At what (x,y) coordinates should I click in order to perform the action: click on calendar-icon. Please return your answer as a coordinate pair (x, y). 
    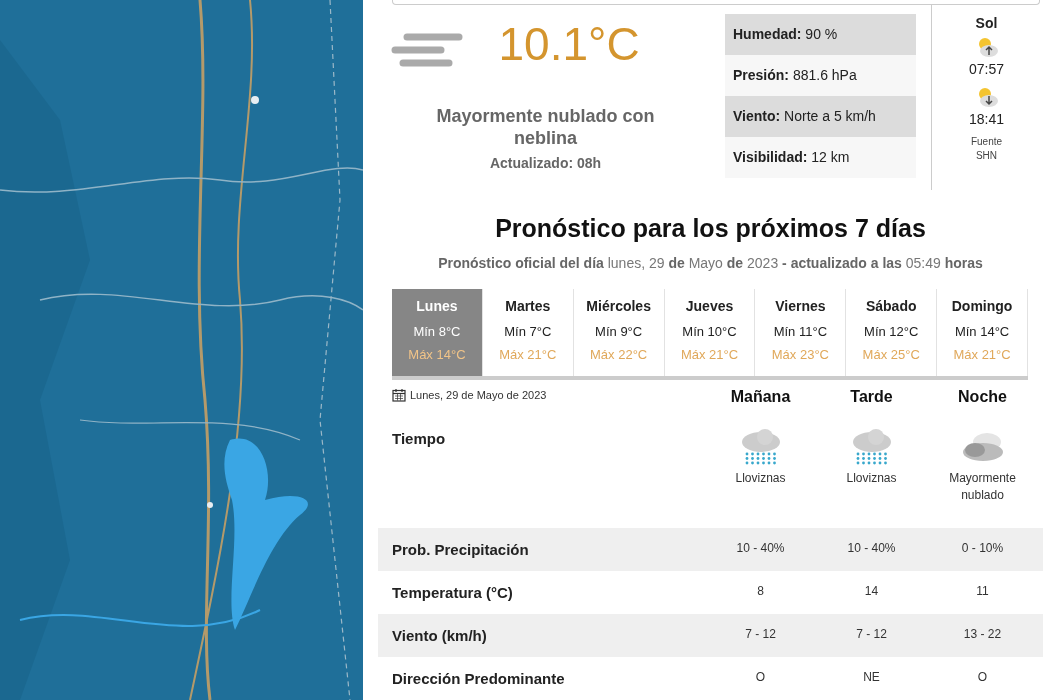
    Looking at the image, I should click on (399, 395).